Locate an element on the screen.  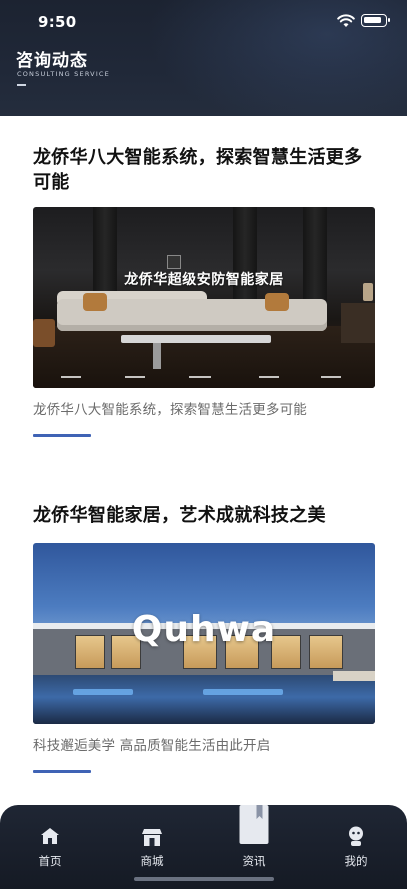
article-title: 龙侨华智能家居，艺术成就科技之美 is located at coordinates (204, 515).